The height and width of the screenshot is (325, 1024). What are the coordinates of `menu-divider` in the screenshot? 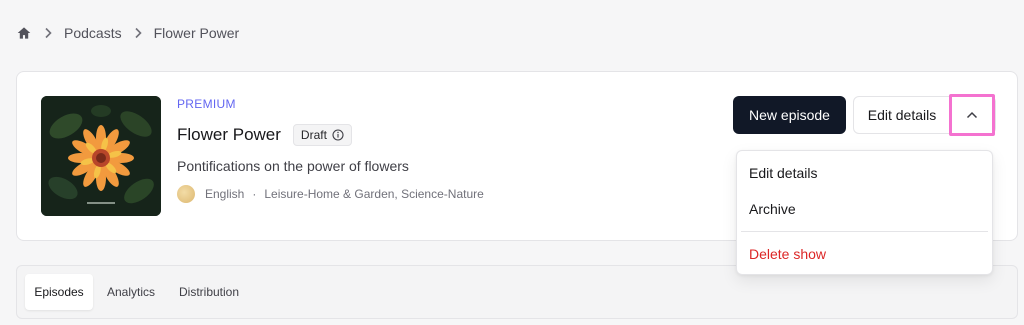 It's located at (864, 231).